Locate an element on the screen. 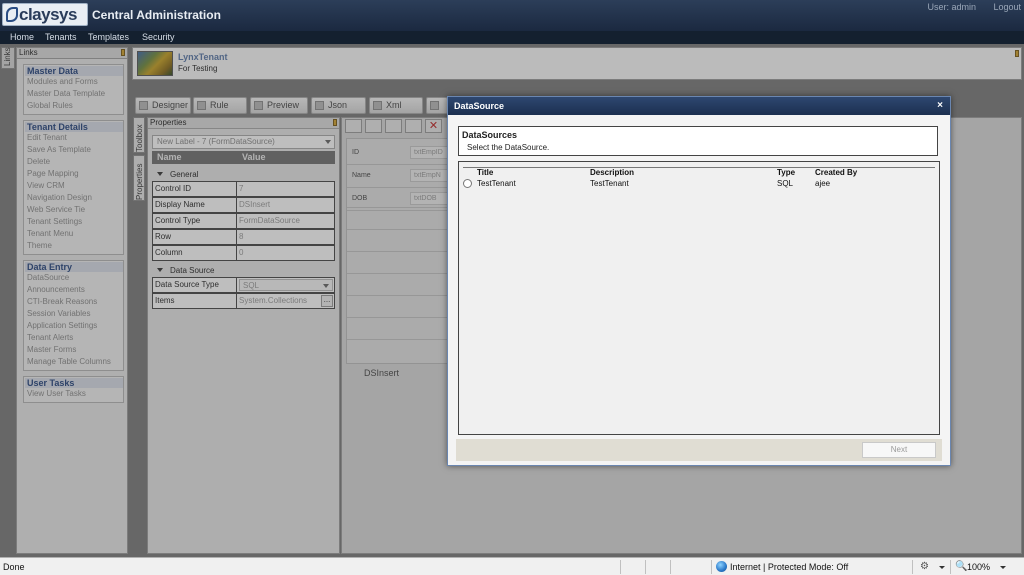 This screenshot has height=575, width=1024. col-type: Type is located at coordinates (786, 172).